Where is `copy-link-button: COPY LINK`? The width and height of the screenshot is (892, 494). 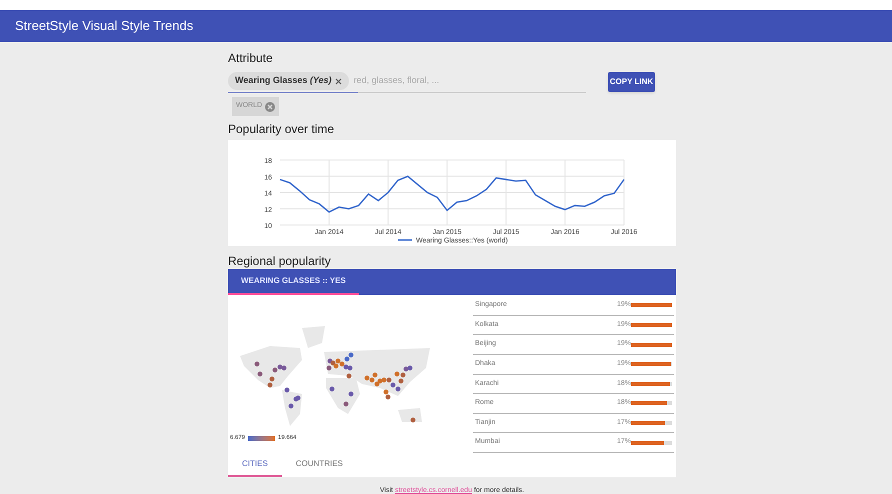 copy-link-button: COPY LINK is located at coordinates (631, 82).